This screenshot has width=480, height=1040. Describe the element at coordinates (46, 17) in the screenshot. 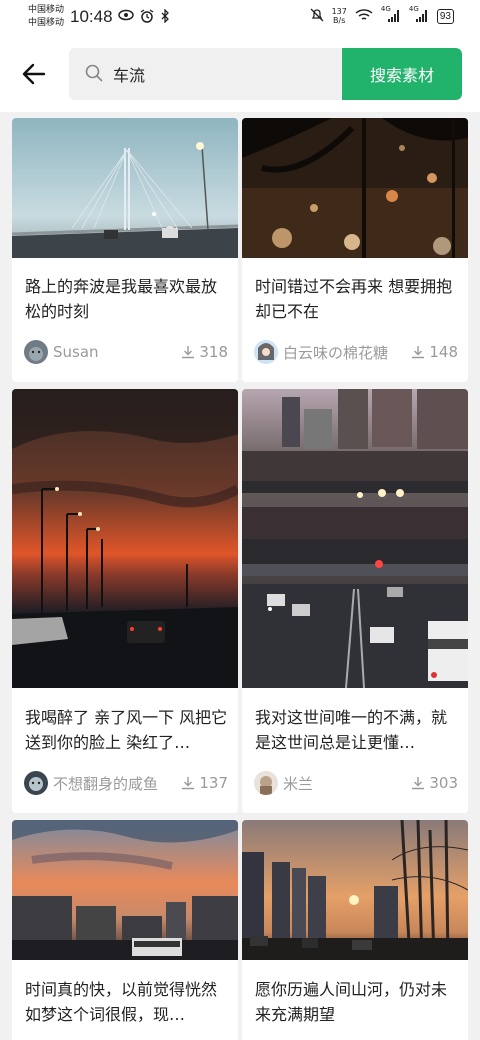

I see `carrier-labels: 中国移动 中国移动` at that location.